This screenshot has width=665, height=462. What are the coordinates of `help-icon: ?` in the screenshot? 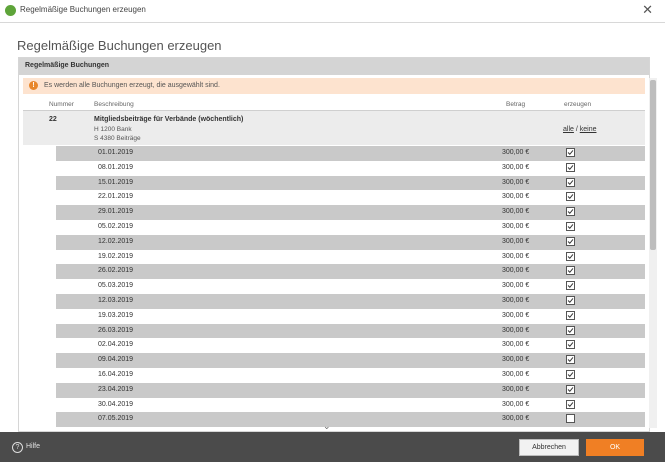 It's located at (17, 447).